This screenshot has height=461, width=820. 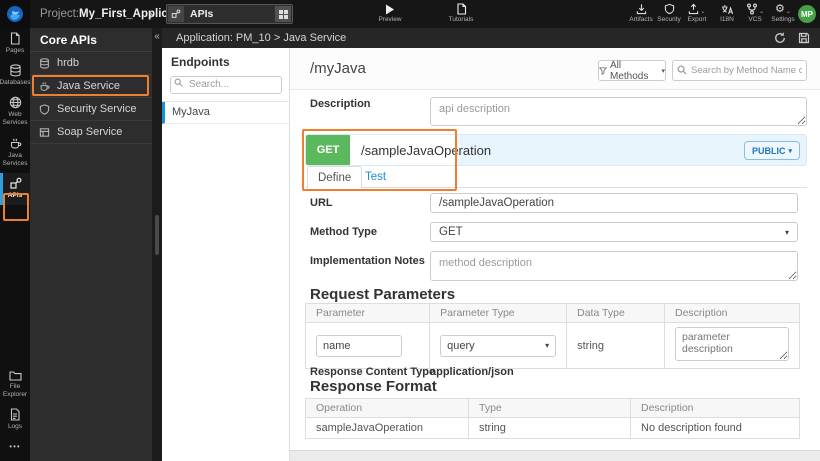 What do you see at coordinates (755, 19) in the screenshot?
I see `vcs-label: VCS` at bounding box center [755, 19].